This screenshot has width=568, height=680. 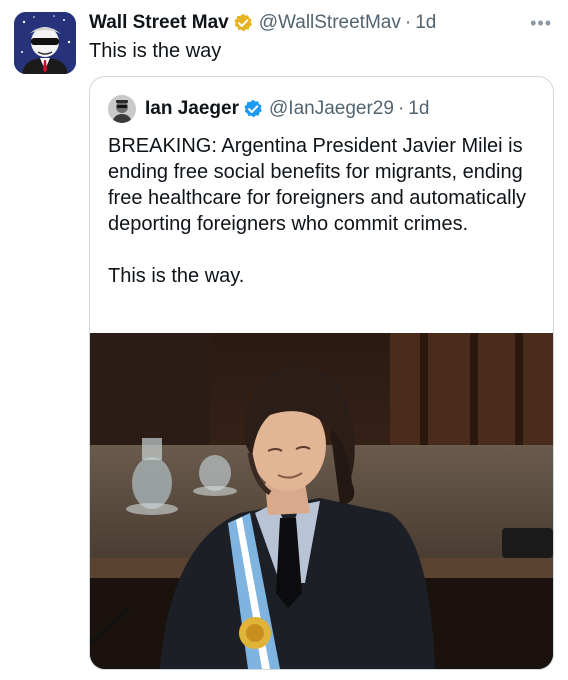 I want to click on quoted-tweet-header: Ian Jaeger @IanJaeger29 · 1d, so click(x=268, y=109).